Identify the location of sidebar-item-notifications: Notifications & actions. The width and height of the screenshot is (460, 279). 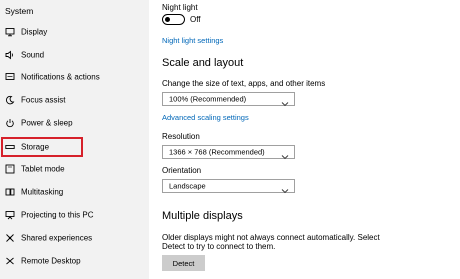
(74, 77).